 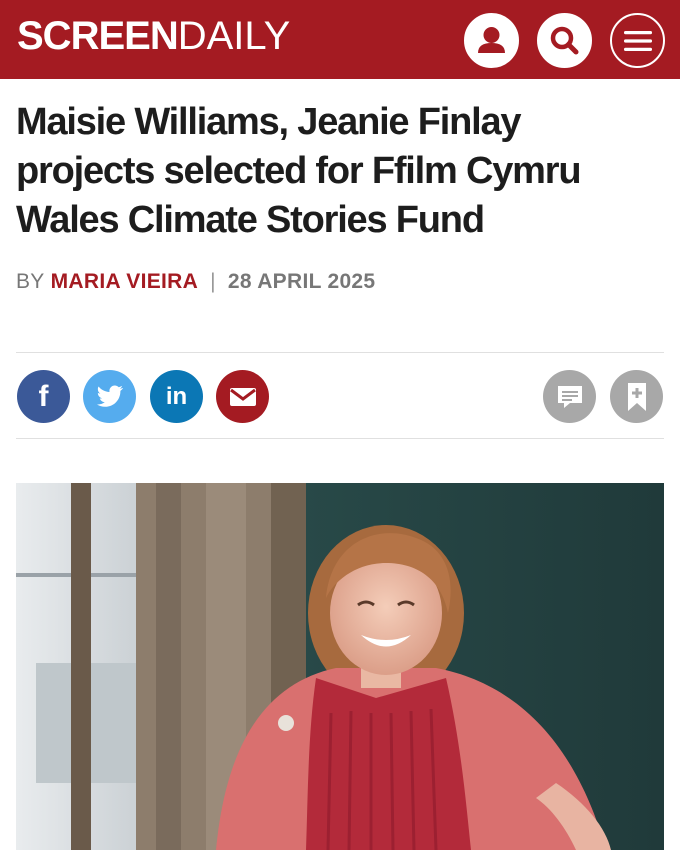 I want to click on logo-screen: SCREEN, so click(x=98, y=36).